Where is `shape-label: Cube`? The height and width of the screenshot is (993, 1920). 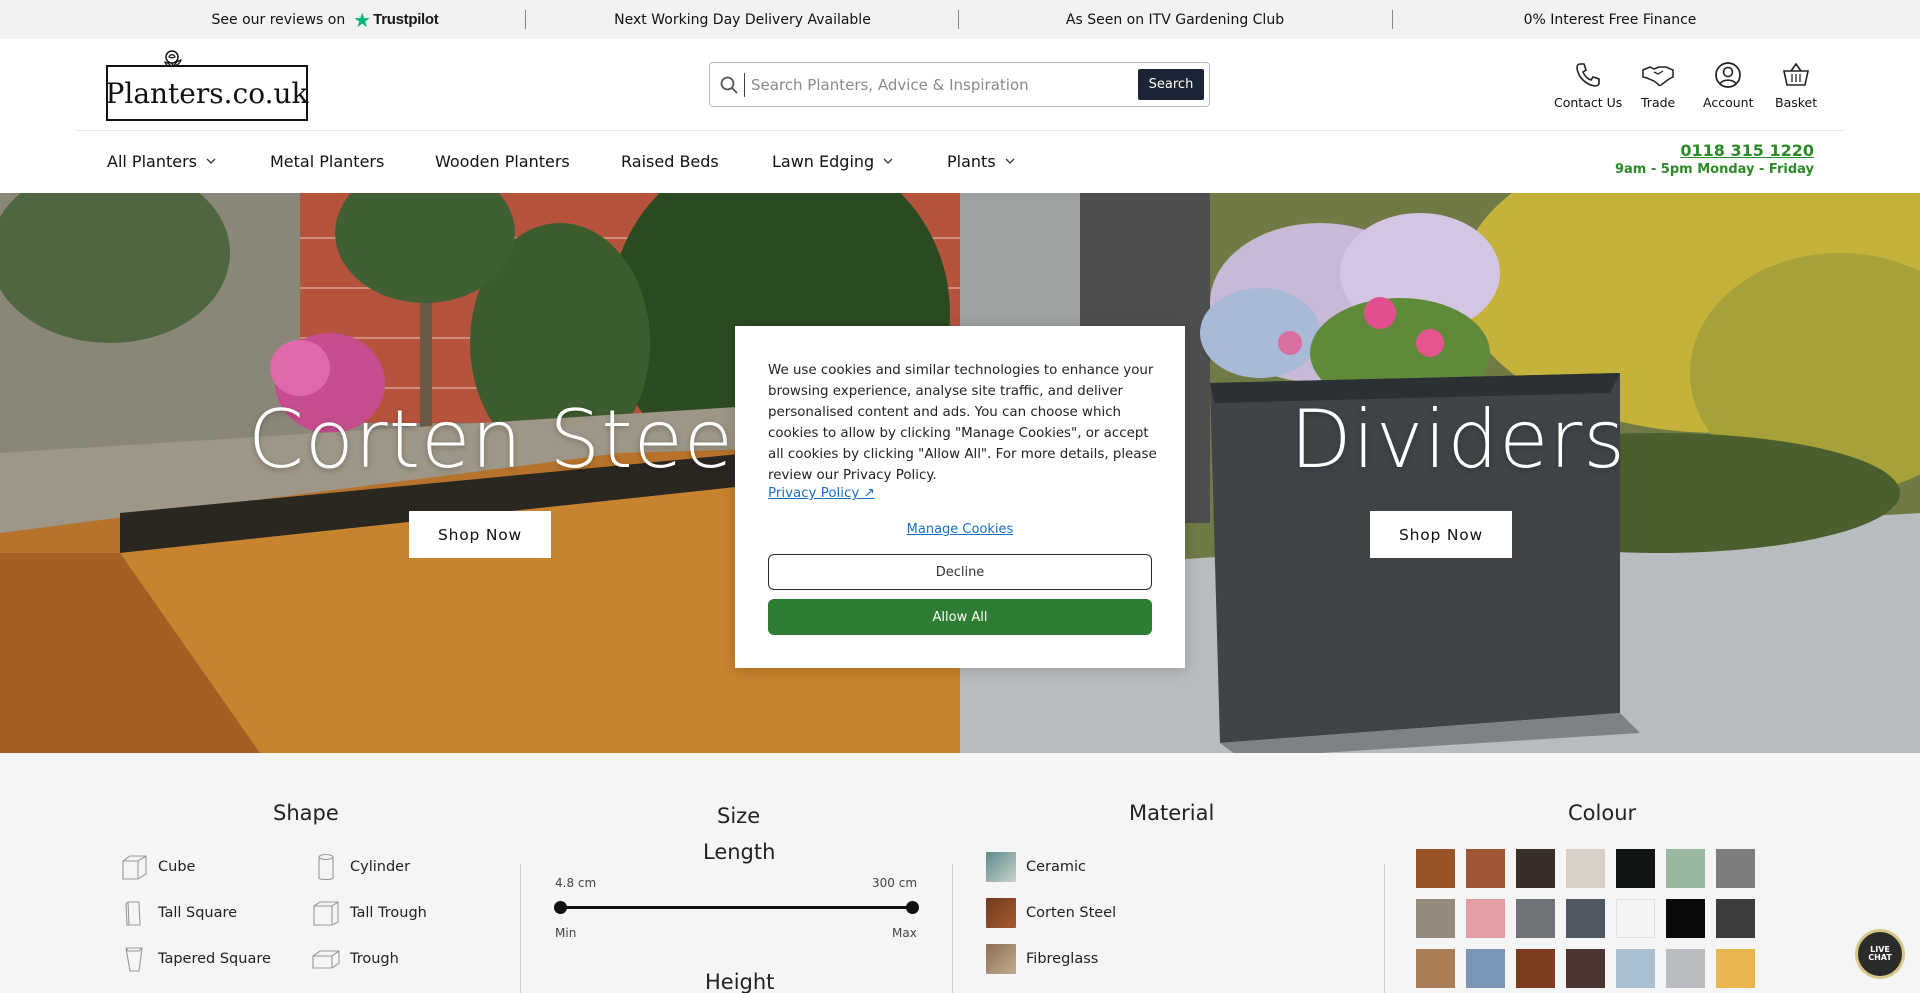 shape-label: Cube is located at coordinates (177, 867).